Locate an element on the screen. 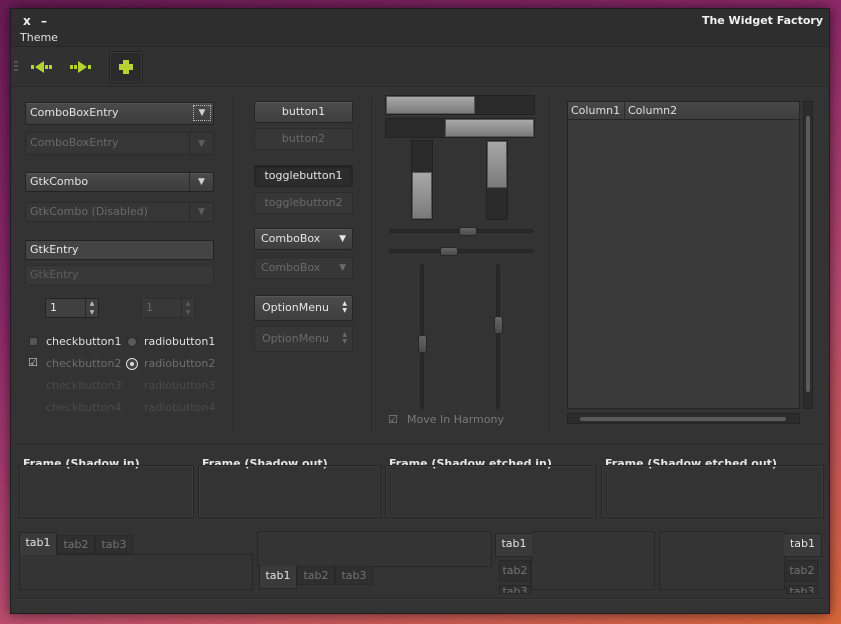  back-button is located at coordinates (42, 67).